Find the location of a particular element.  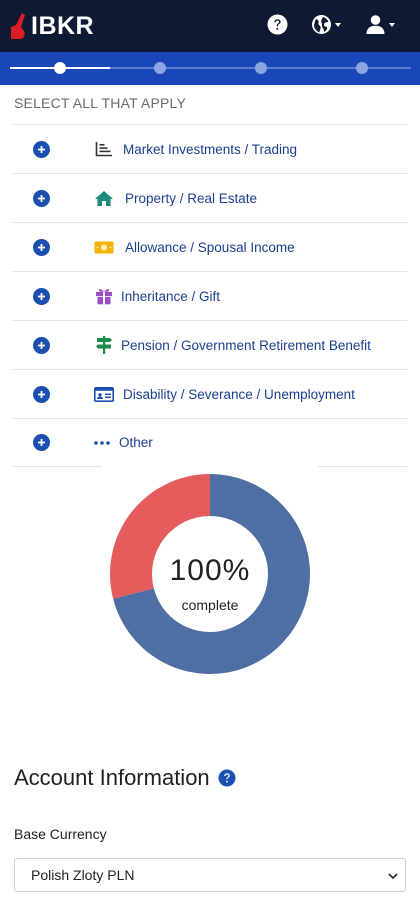

section-title: Account Information is located at coordinates (112, 777).